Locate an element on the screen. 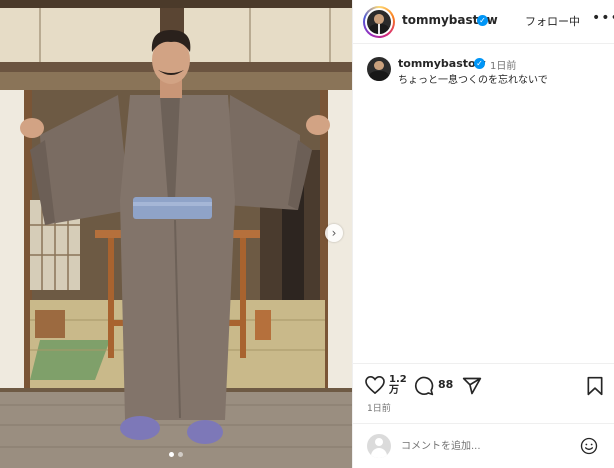 This screenshot has height=468, width=614. action-bar: 1.2 万 88 1日前 is located at coordinates (483, 393).